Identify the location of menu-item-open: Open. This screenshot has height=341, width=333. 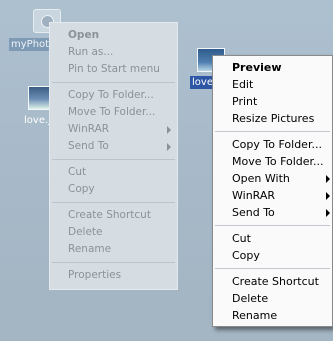
(113, 35).